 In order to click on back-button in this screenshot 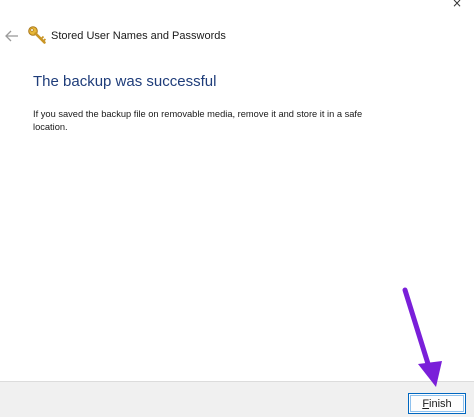, I will do `click(12, 36)`.